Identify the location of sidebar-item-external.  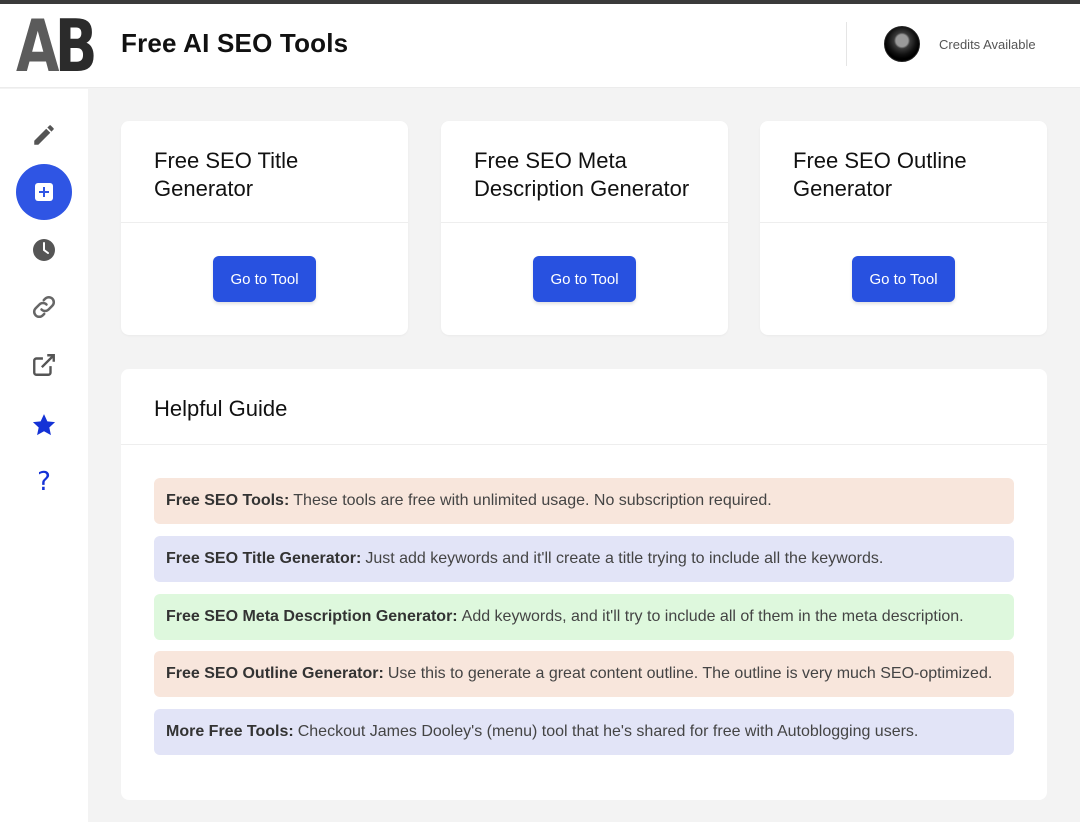
(44, 365).